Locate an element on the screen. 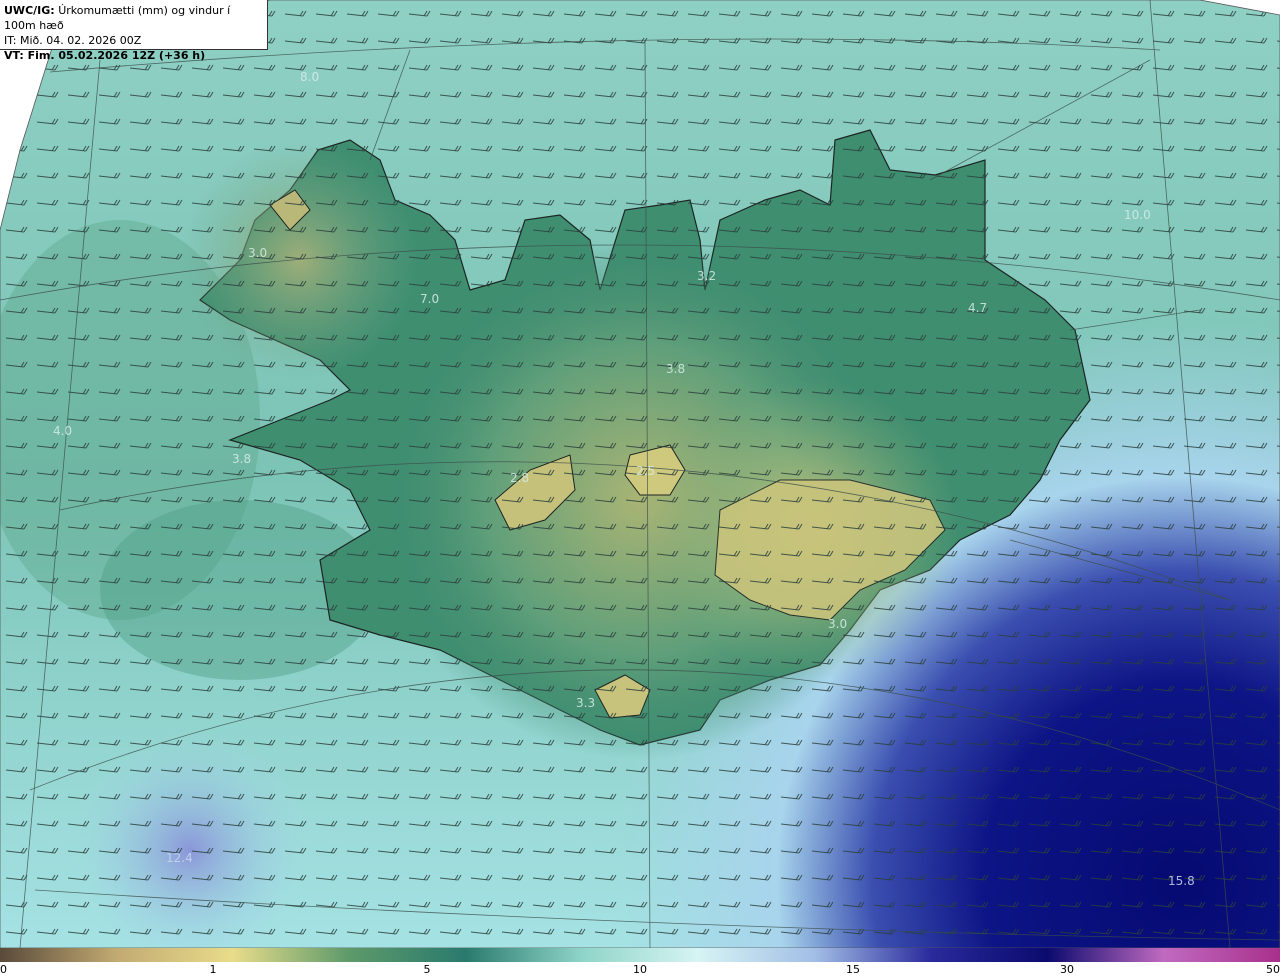 Image resolution: width=1280 pixels, height=978 pixels. colorbar-tick-0: 0 is located at coordinates (3, 969).